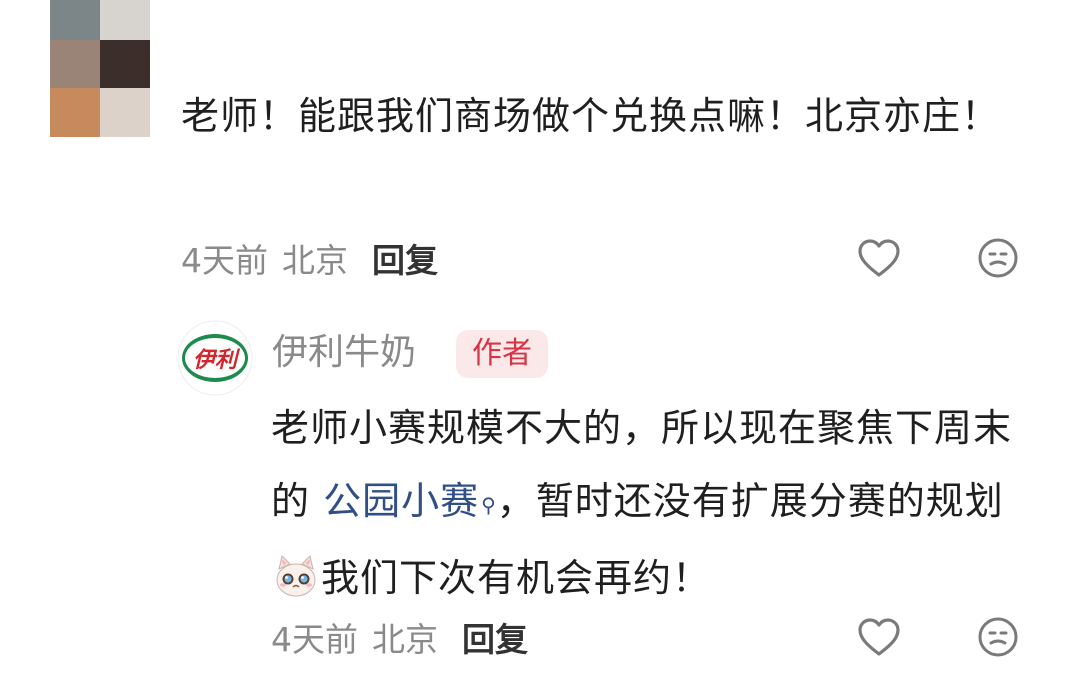 The image size is (1080, 689). I want to click on brand-logo: 伊利, so click(215, 358).